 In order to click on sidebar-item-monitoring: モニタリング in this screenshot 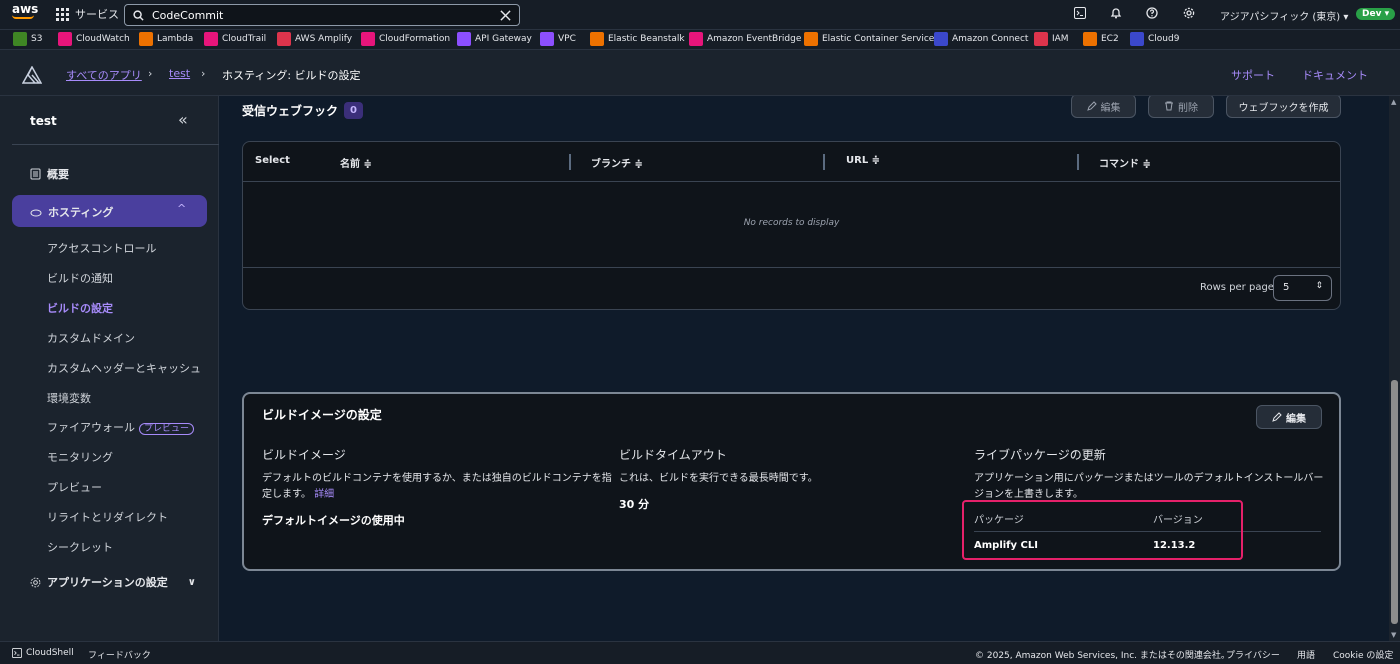, I will do `click(80, 457)`.